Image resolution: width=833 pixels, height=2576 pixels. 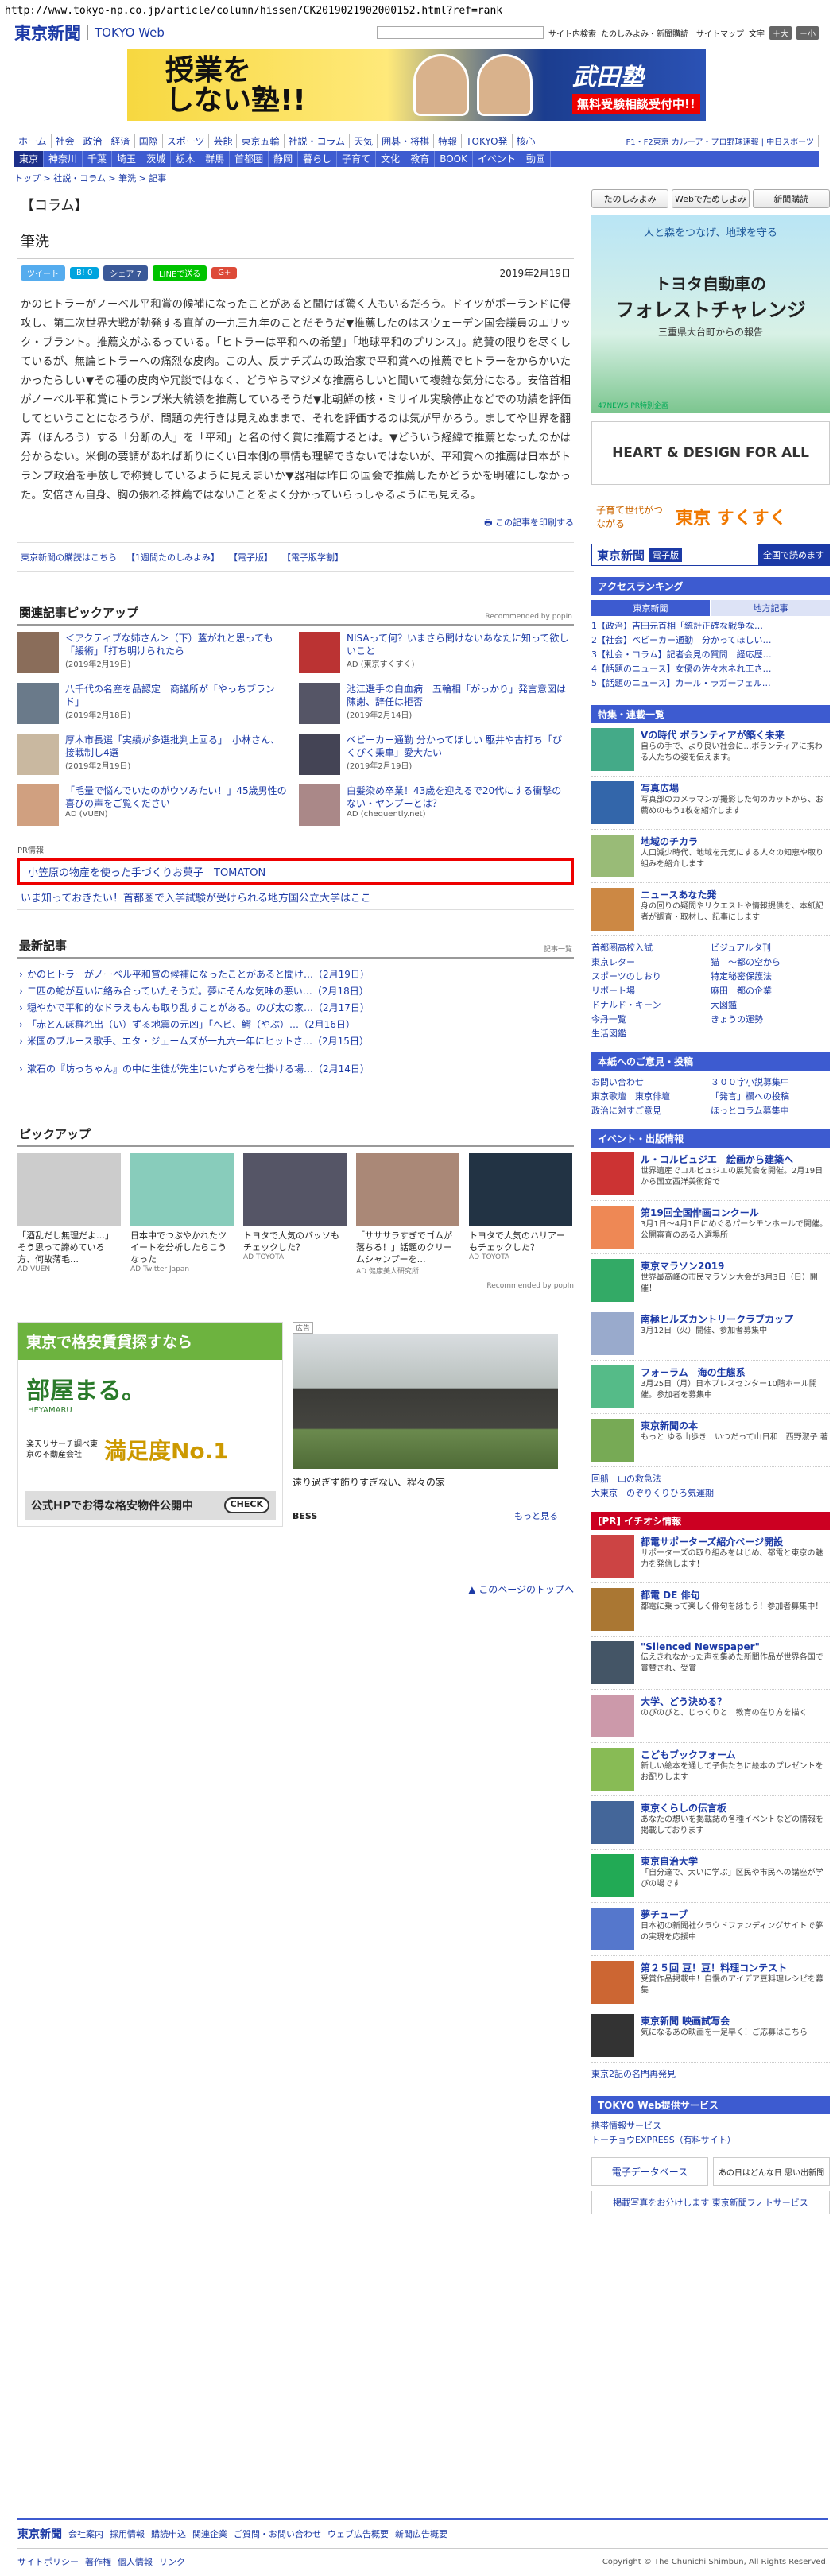 I want to click on pr-title: 都電 DE 俳句, so click(x=732, y=1595).